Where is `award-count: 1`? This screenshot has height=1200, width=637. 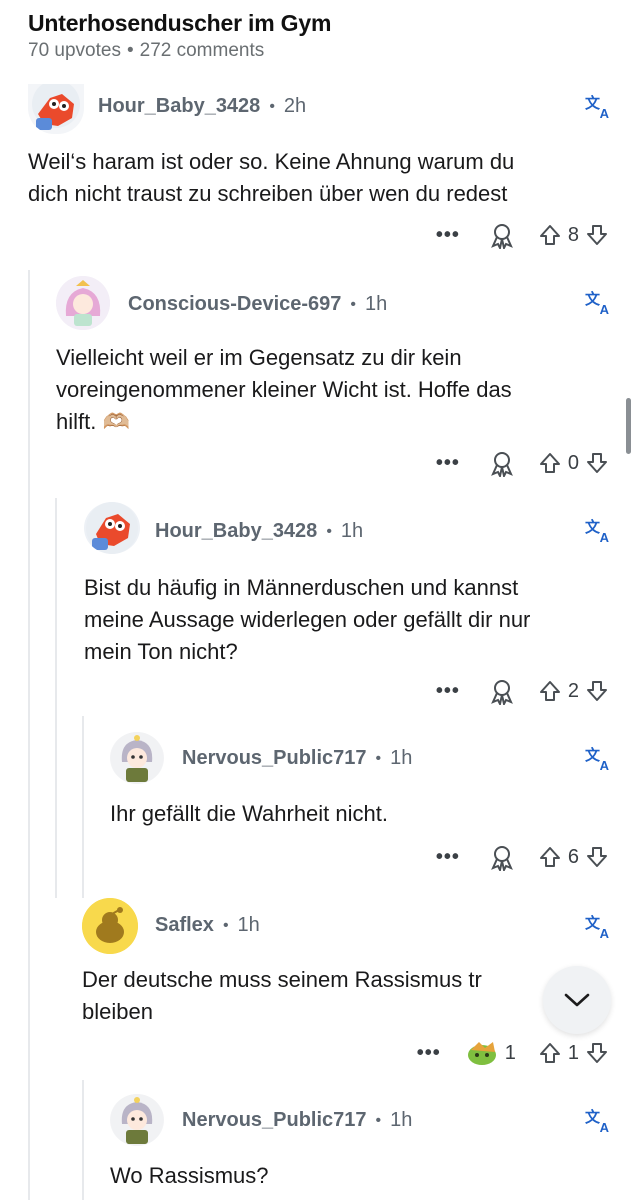 award-count: 1 is located at coordinates (510, 1052).